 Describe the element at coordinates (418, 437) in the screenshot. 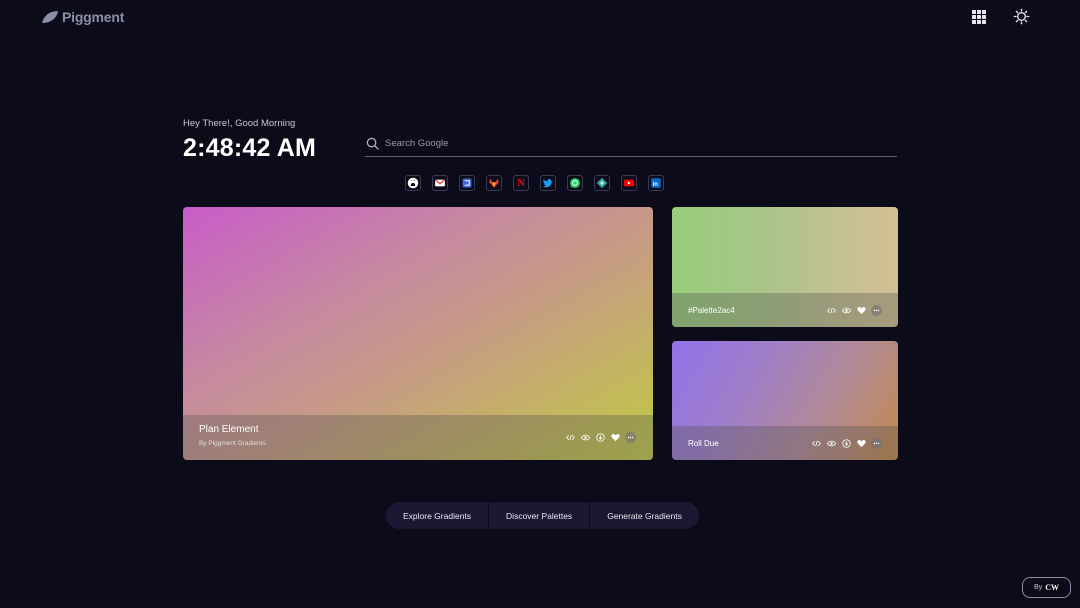

I see `card-footer: Plan Element By Piggment Gradients` at that location.